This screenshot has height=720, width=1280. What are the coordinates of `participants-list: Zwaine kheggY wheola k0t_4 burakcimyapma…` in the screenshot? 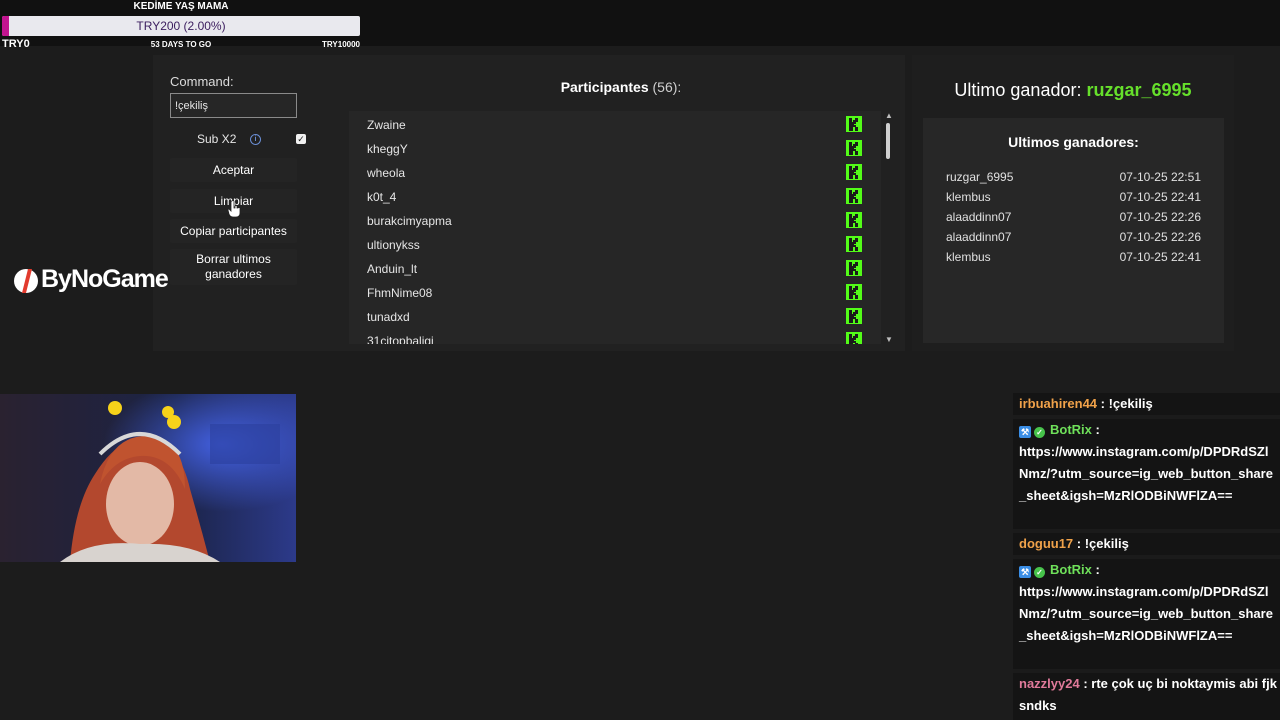 It's located at (615, 227).